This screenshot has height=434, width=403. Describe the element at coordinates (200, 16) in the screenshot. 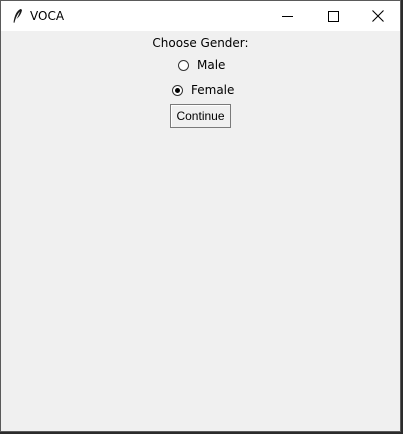

I see `title-bar: VOCA` at that location.